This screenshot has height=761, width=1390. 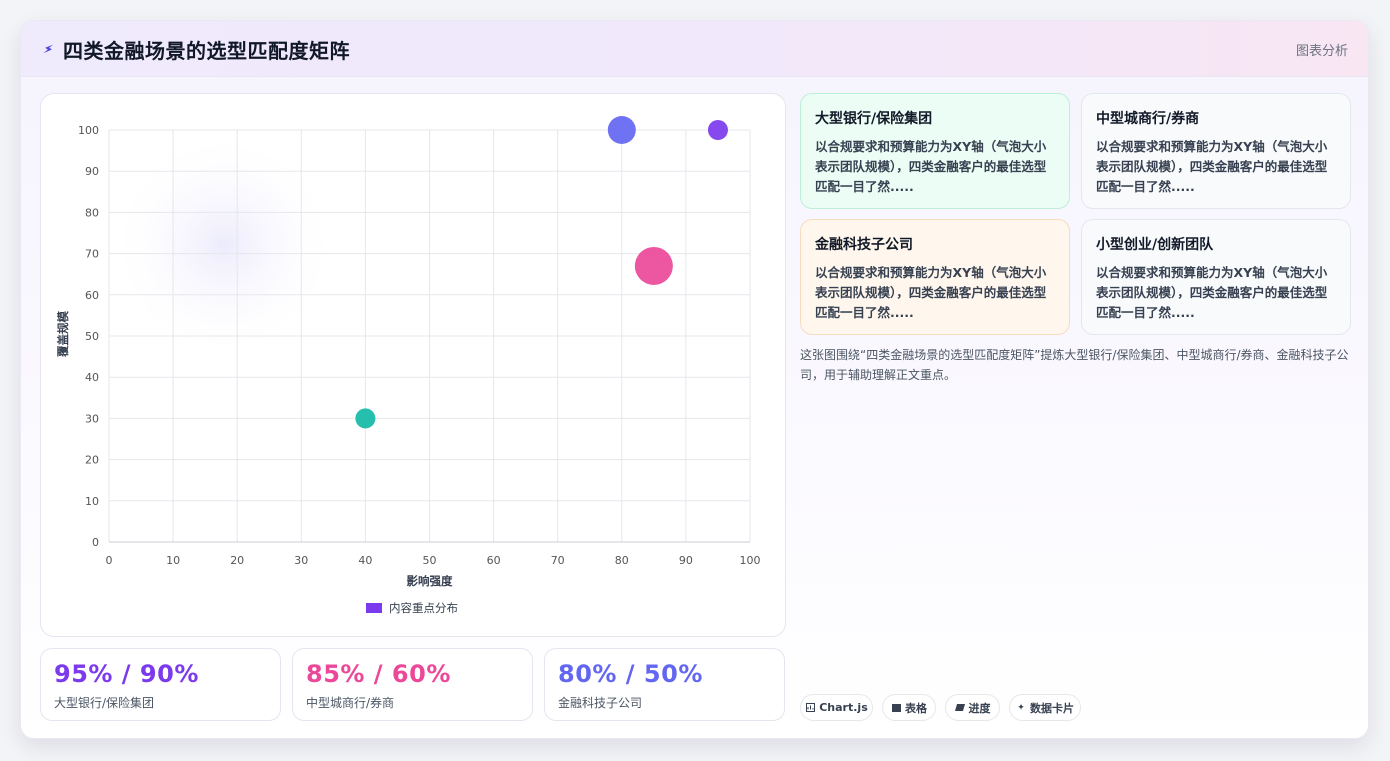 What do you see at coordinates (237, 560) in the screenshot?
I see `x-tick-label: 20` at bounding box center [237, 560].